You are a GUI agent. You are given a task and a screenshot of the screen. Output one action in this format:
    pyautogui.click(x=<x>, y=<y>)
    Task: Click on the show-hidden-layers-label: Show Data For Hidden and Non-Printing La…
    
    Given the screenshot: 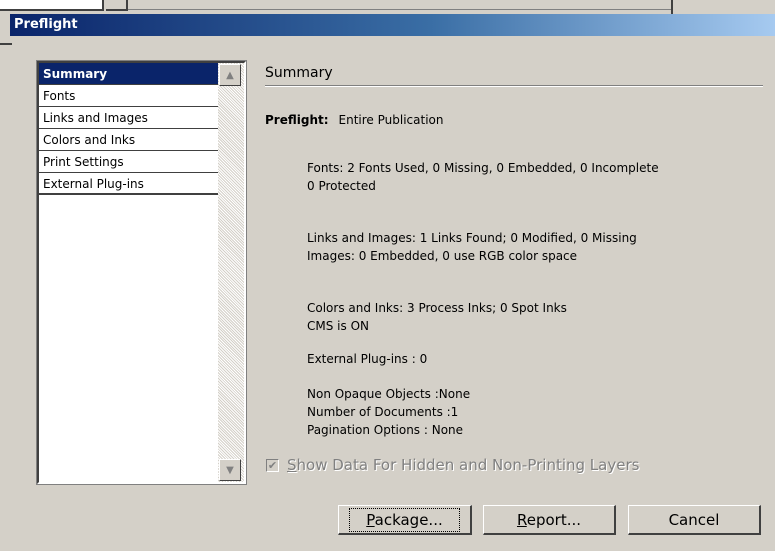 What is the action you would take?
    pyautogui.click(x=463, y=465)
    